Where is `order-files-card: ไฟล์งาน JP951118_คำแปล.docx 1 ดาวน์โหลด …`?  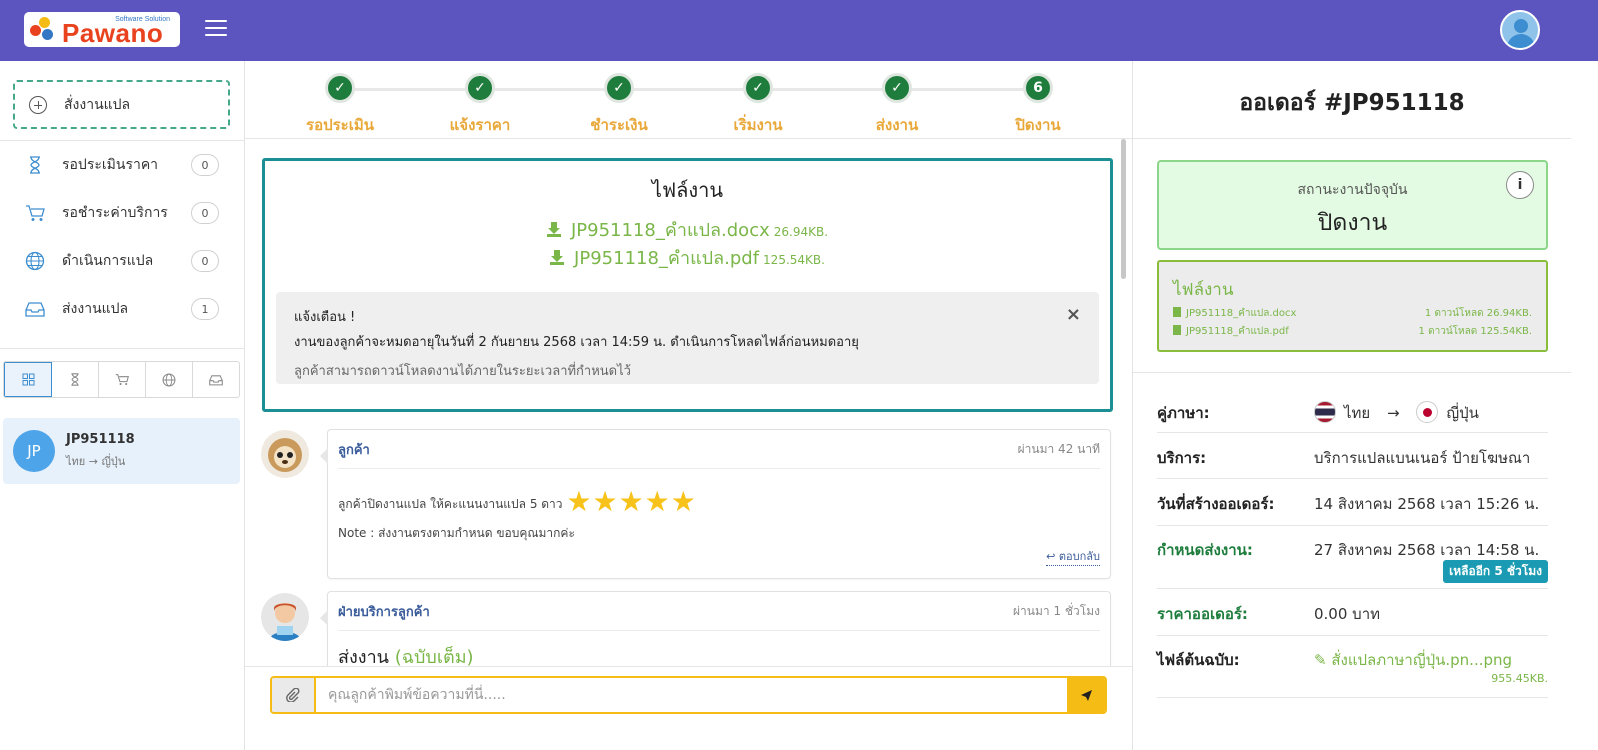 order-files-card: ไฟล์งาน JP951118_คำแปล.docx 1 ดาวน์โหลด … is located at coordinates (1352, 306).